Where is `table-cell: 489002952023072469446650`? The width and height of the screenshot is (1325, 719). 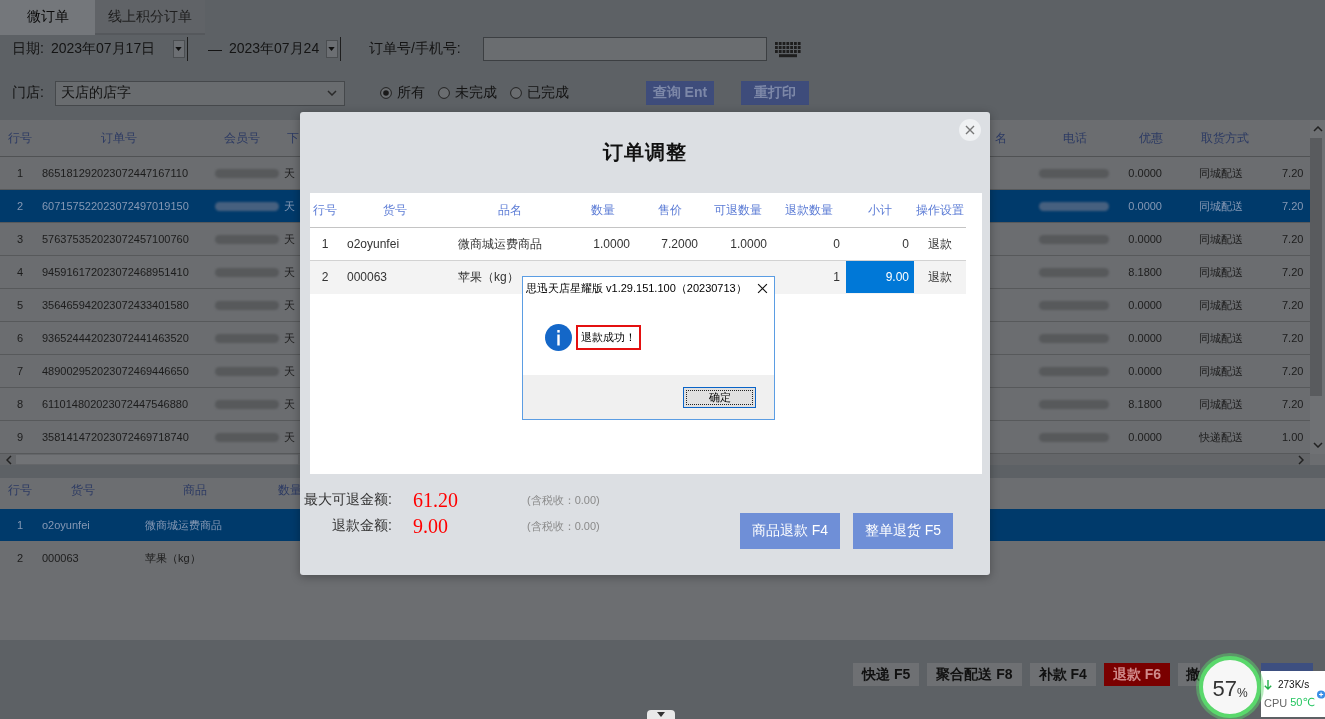
table-cell: 489002952023072469446650 is located at coordinates (115, 371).